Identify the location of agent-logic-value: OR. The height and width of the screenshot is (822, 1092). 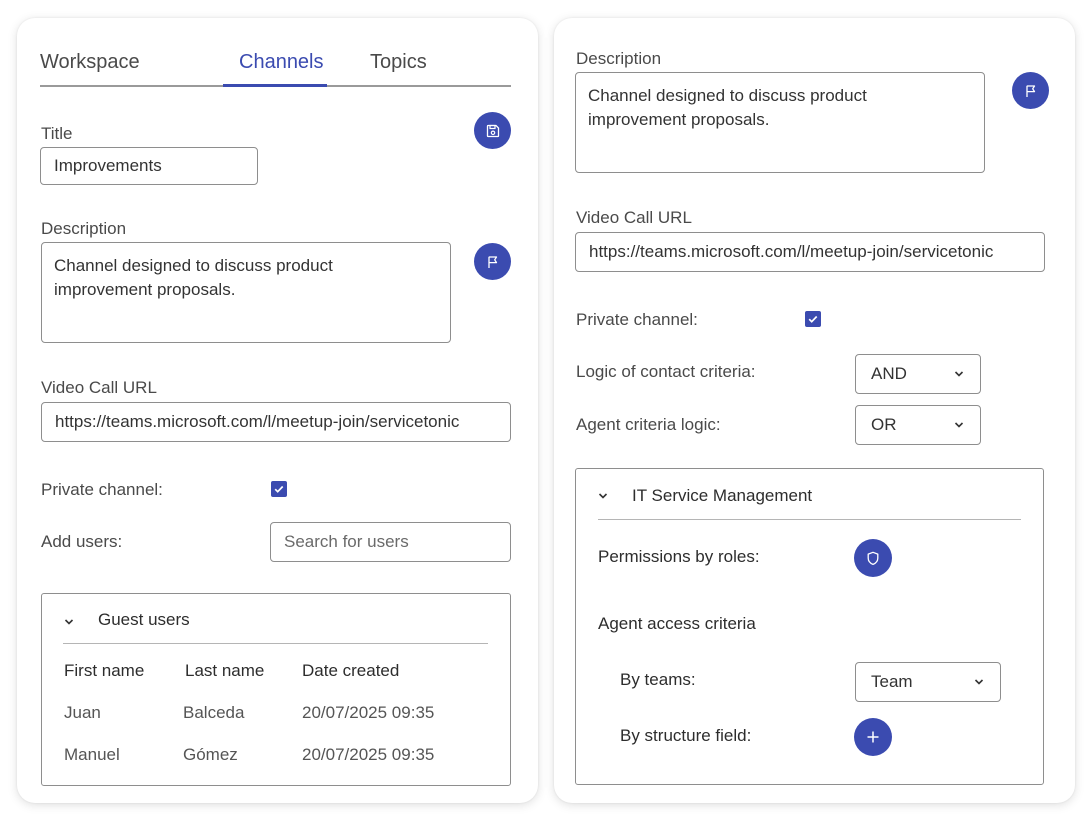
(884, 424).